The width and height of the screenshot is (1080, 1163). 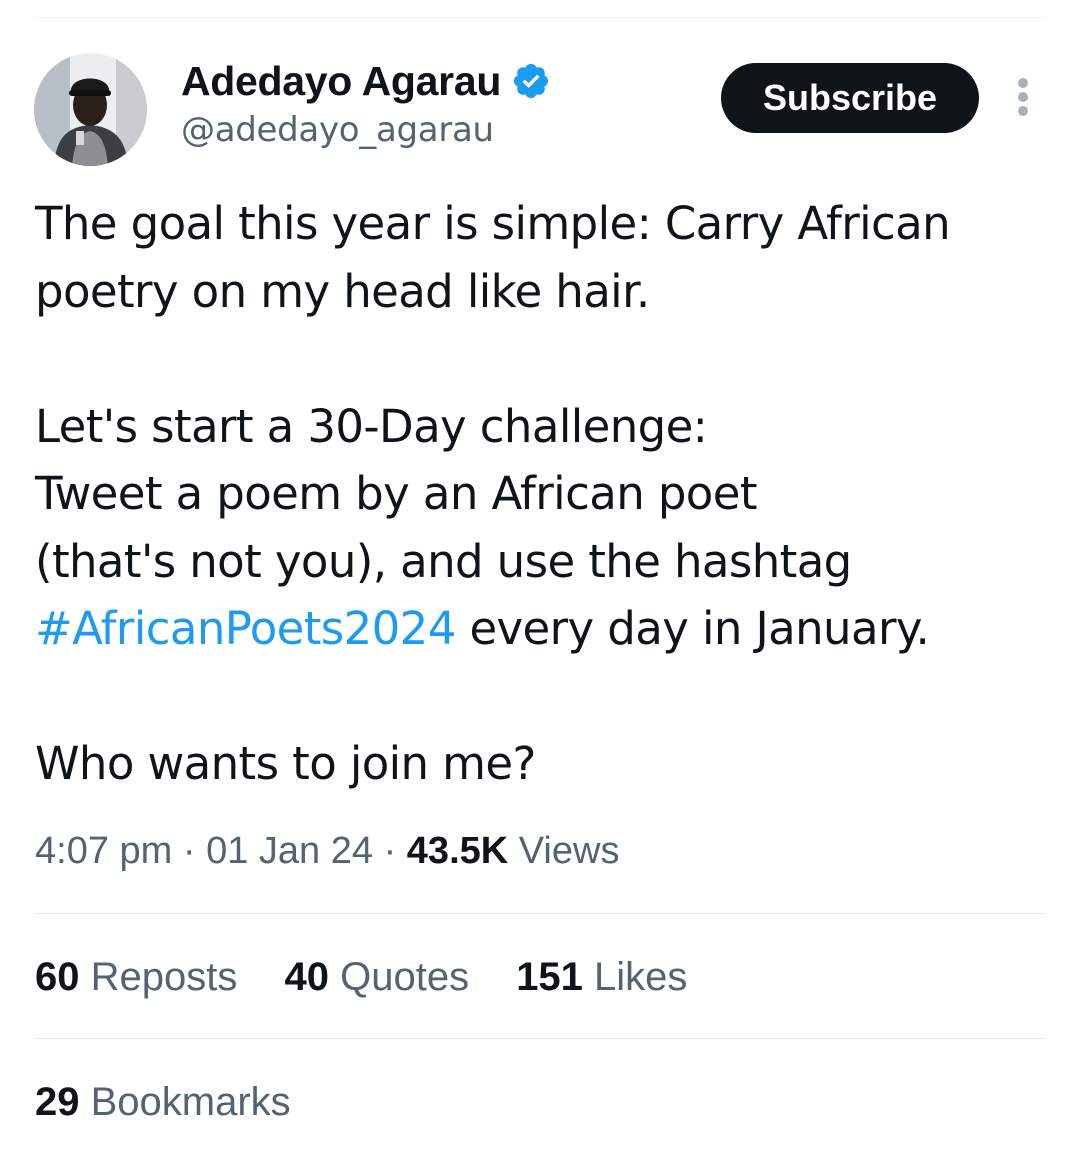 I want to click on more-vertical-icon, so click(x=1023, y=98).